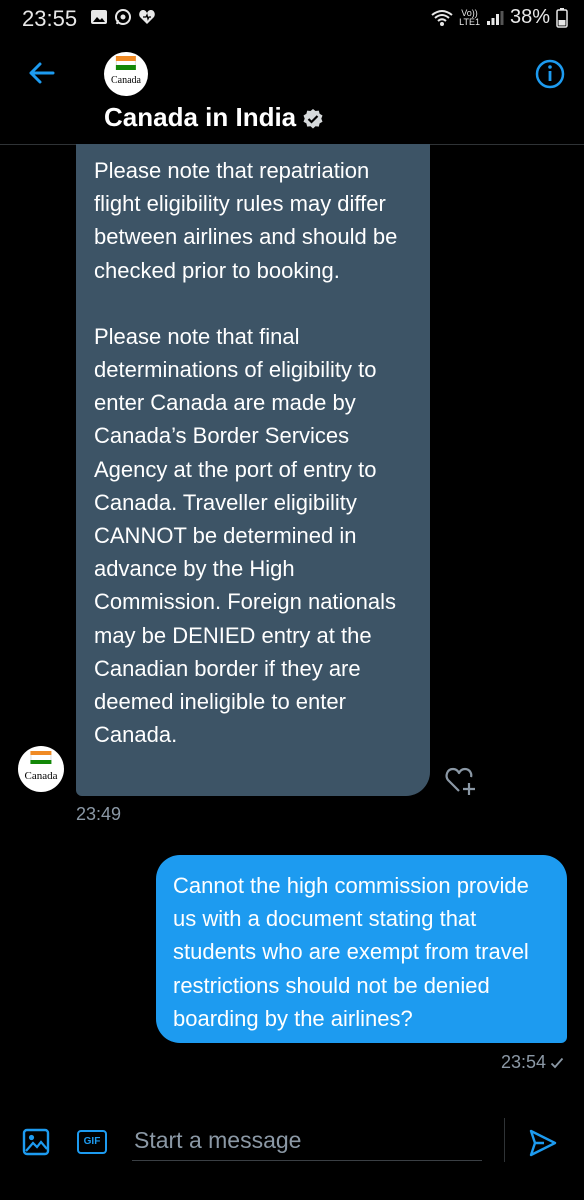 This screenshot has width=584, height=1200. What do you see at coordinates (99, 814) in the screenshot?
I see `message-timestamp: 23:49` at bounding box center [99, 814].